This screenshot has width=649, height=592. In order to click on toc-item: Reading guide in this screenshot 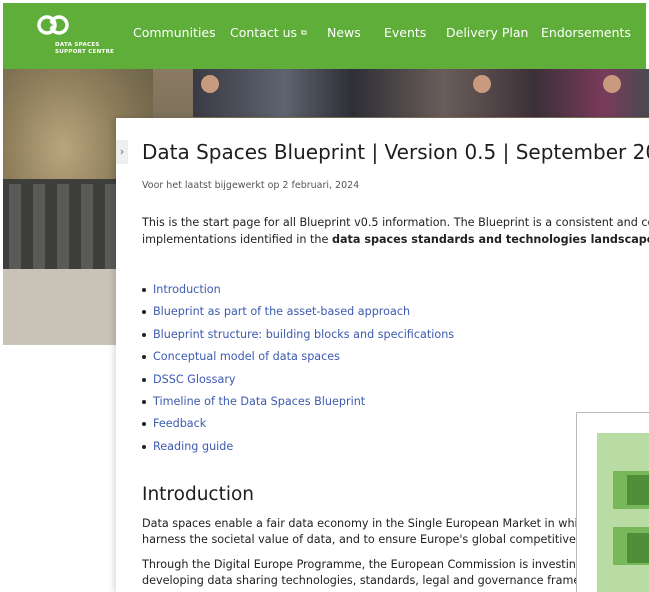, I will do `click(298, 450)`.